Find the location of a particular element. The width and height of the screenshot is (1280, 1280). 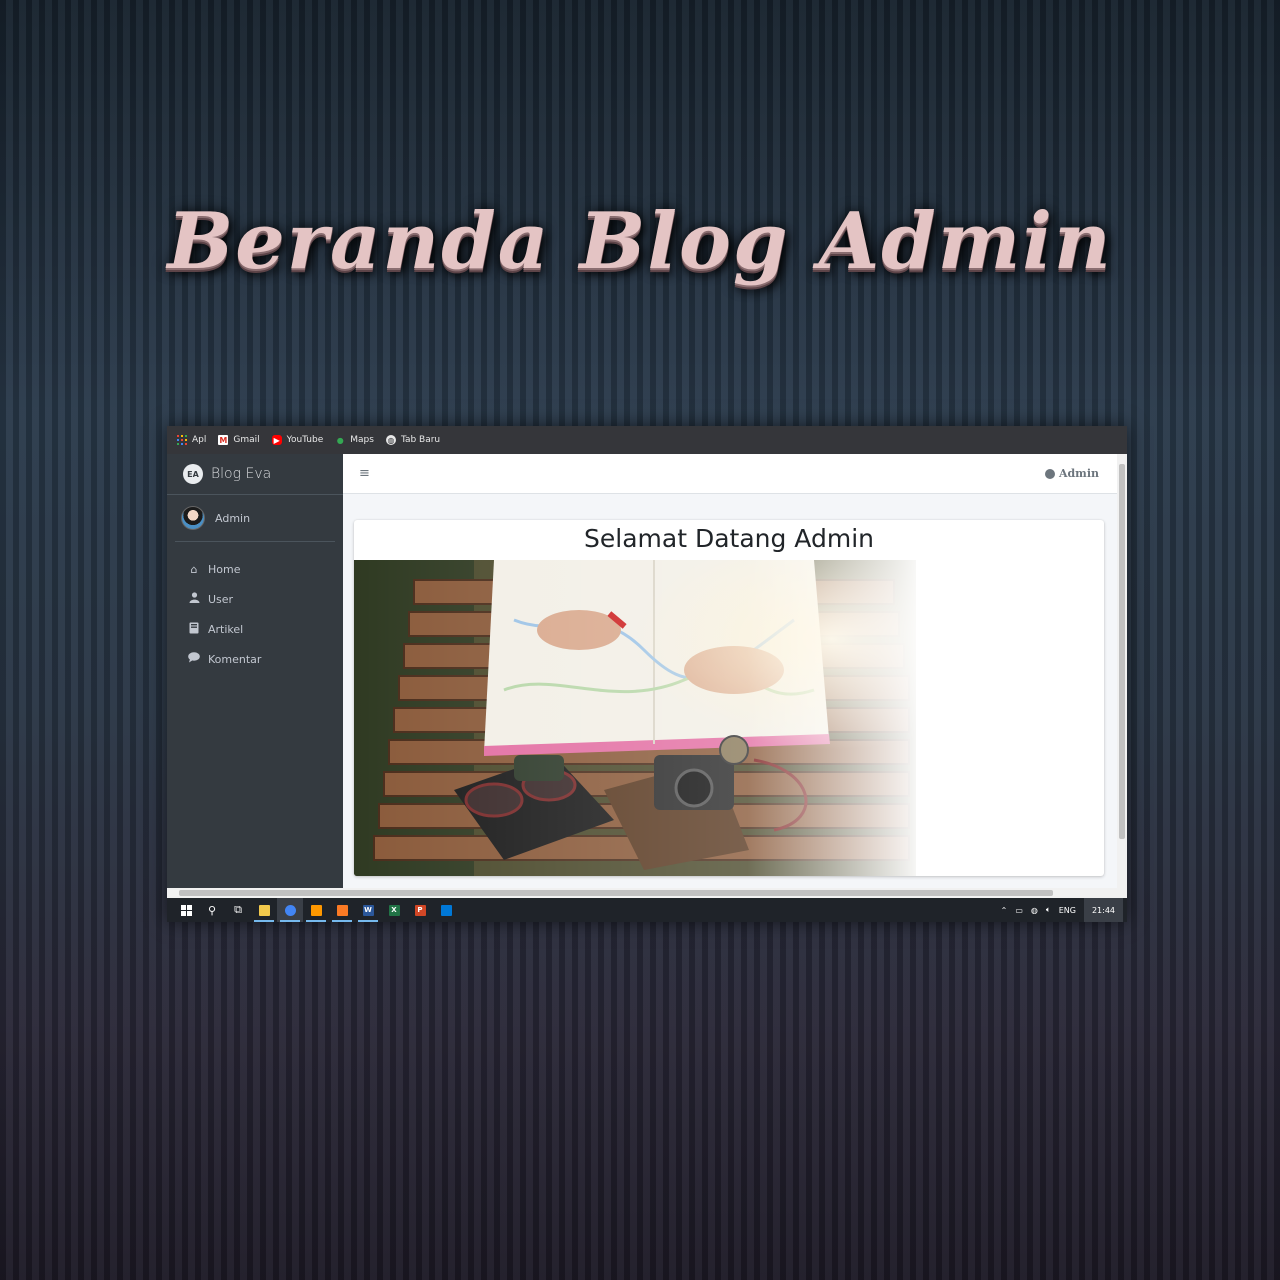

task-view-button: ⧉ is located at coordinates (238, 910).